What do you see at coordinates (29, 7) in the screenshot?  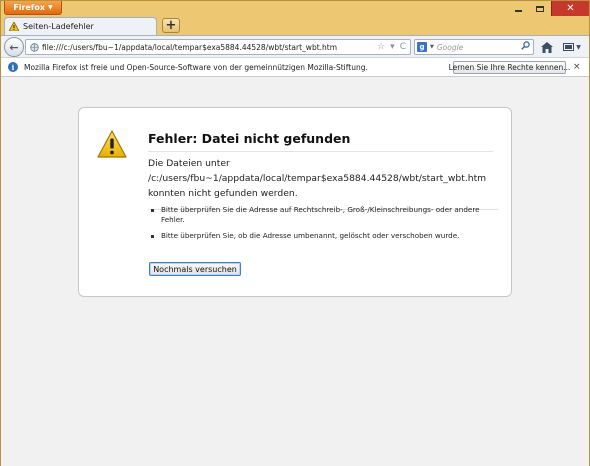 I see `firefox-menu-label: Firefox` at bounding box center [29, 7].